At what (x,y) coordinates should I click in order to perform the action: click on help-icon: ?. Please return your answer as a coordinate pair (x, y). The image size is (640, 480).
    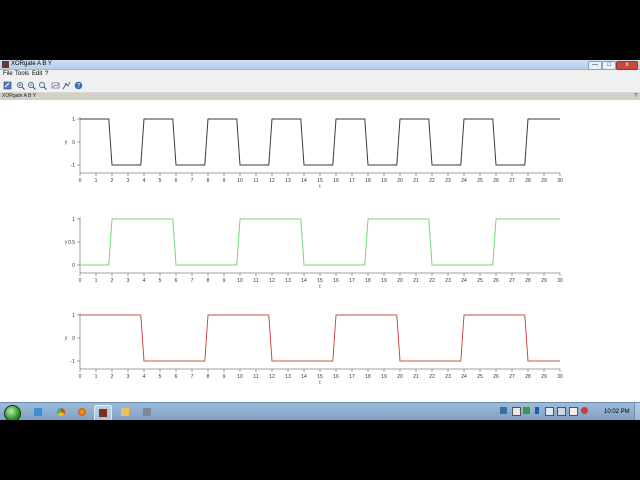
    Looking at the image, I should click on (78, 85).